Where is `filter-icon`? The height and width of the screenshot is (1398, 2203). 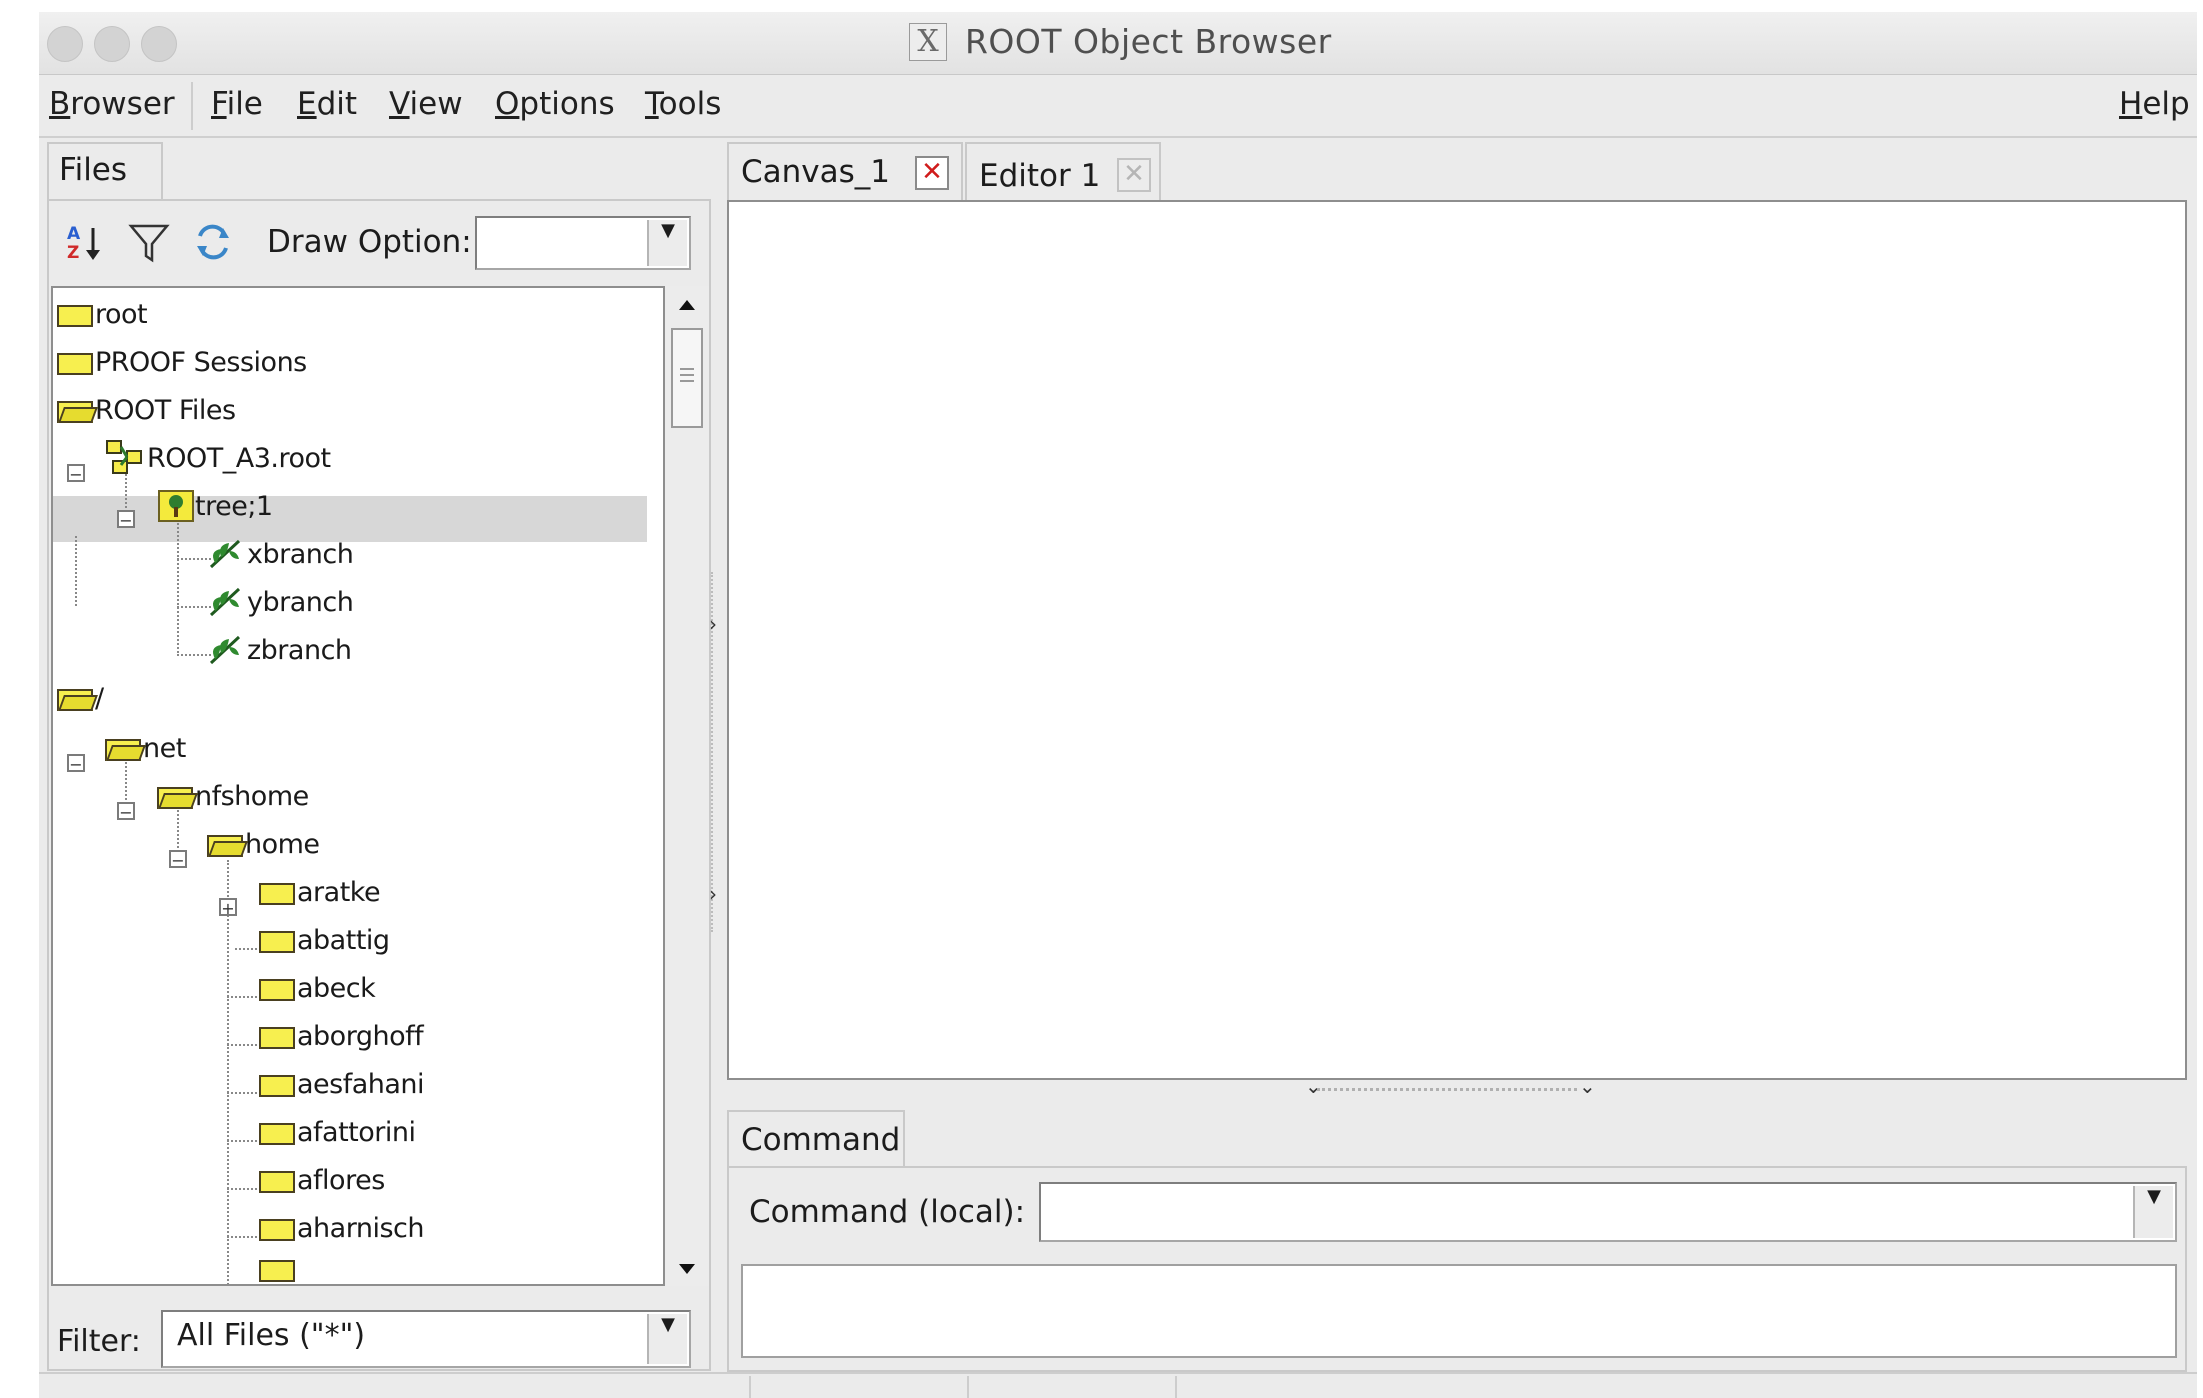 filter-icon is located at coordinates (149, 242).